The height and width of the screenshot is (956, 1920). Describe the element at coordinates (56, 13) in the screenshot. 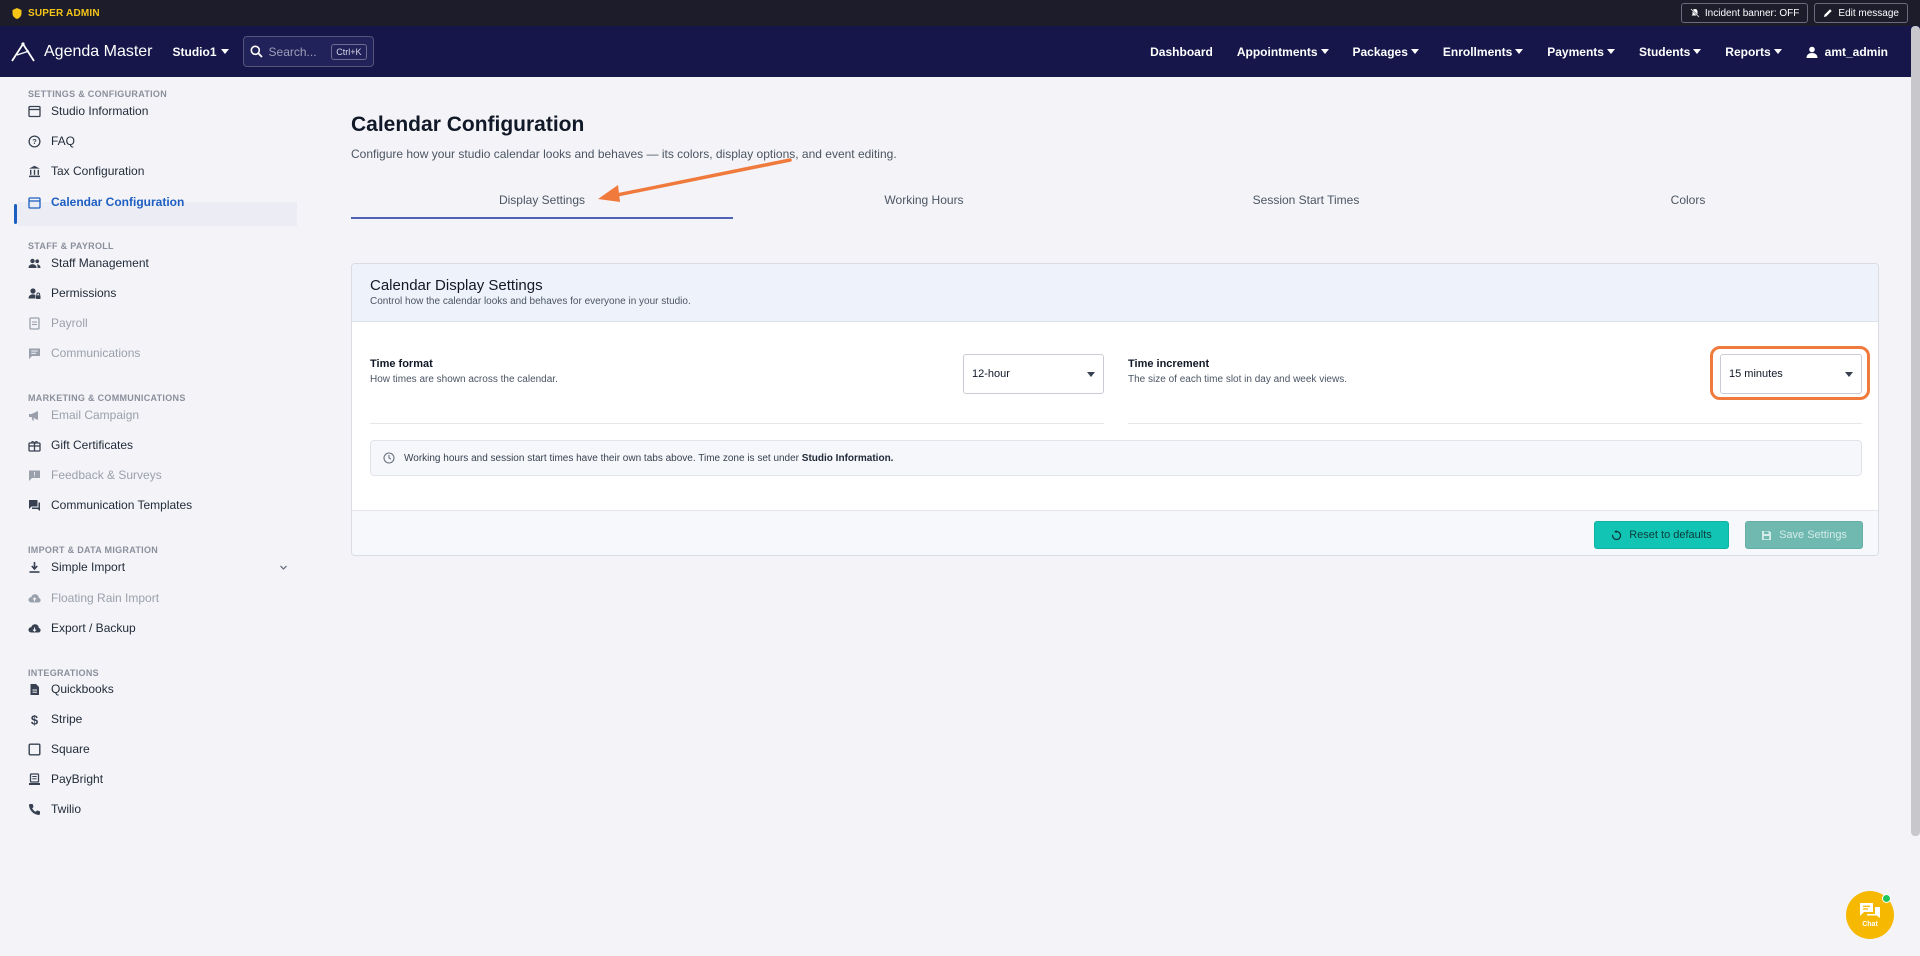

I see `super-admin-badge: SUPER ADMIN` at that location.